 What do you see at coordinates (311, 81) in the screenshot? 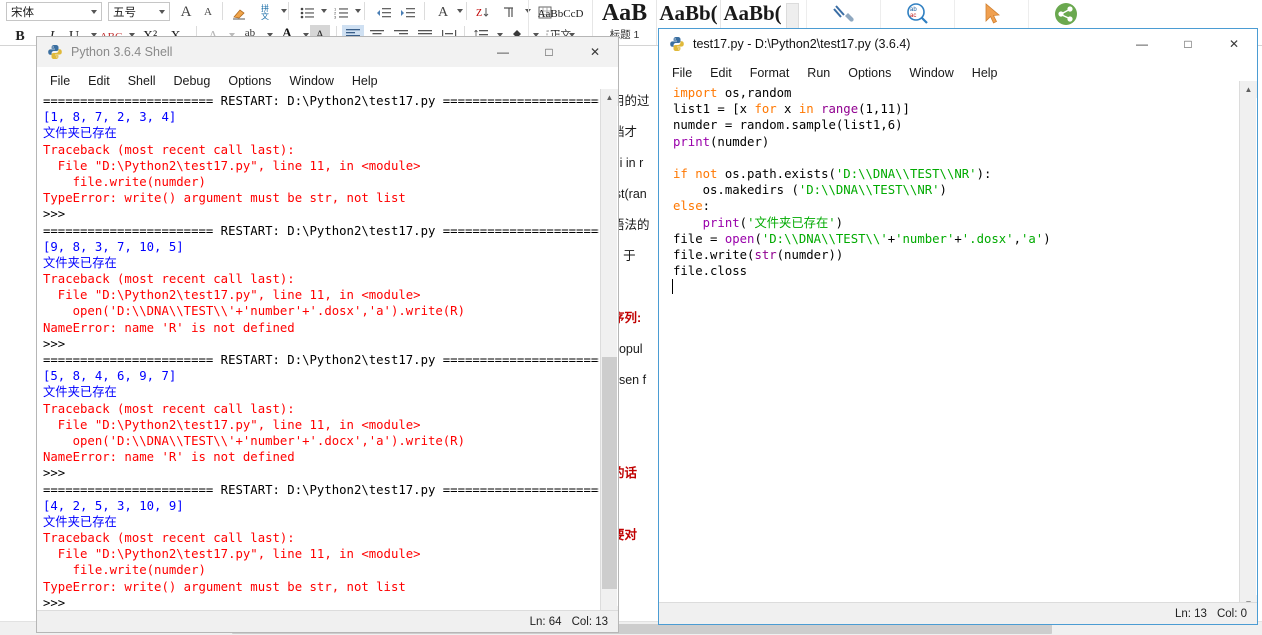
I see `shell-menu-window: Window` at bounding box center [311, 81].